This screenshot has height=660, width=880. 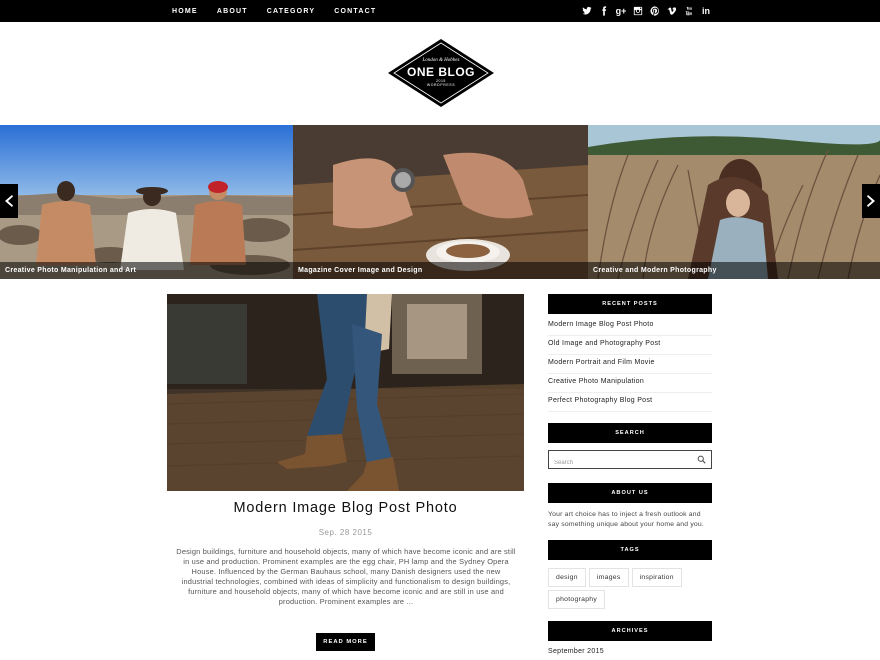 I want to click on slide-1-caption: Creative Photo Manipulation and Art, so click(x=146, y=270).